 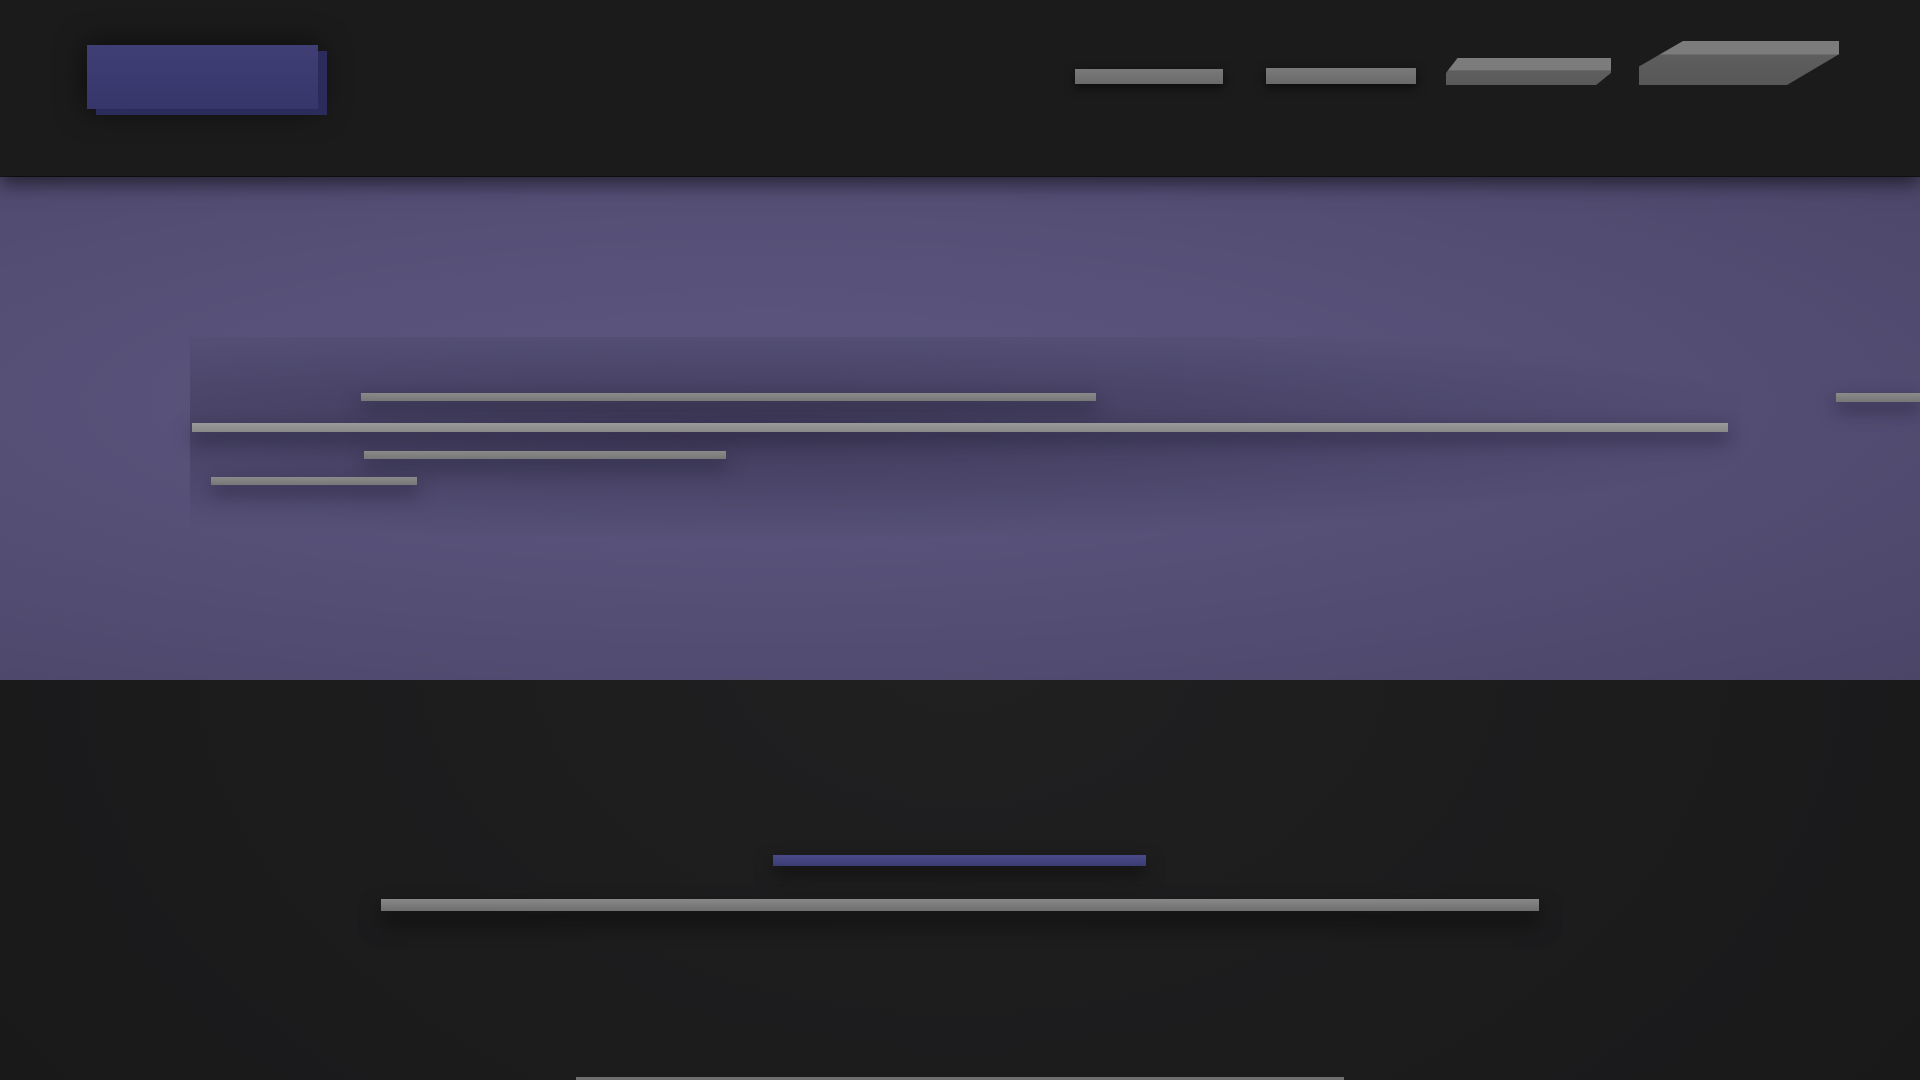 I want to click on section-text-line, so click(x=960, y=905).